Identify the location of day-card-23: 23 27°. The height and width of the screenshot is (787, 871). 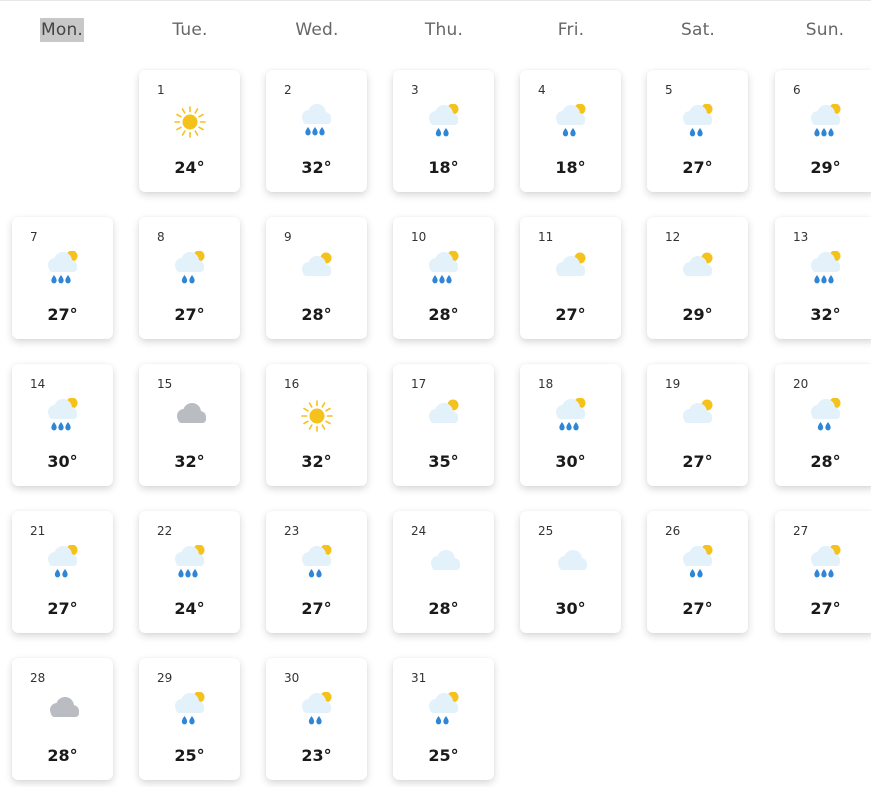
(316, 572).